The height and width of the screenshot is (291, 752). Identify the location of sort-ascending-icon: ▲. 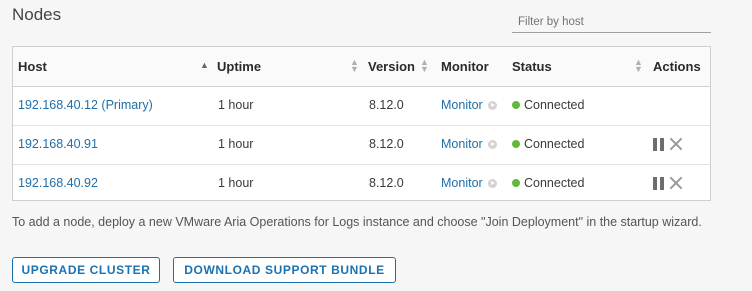
(204, 65).